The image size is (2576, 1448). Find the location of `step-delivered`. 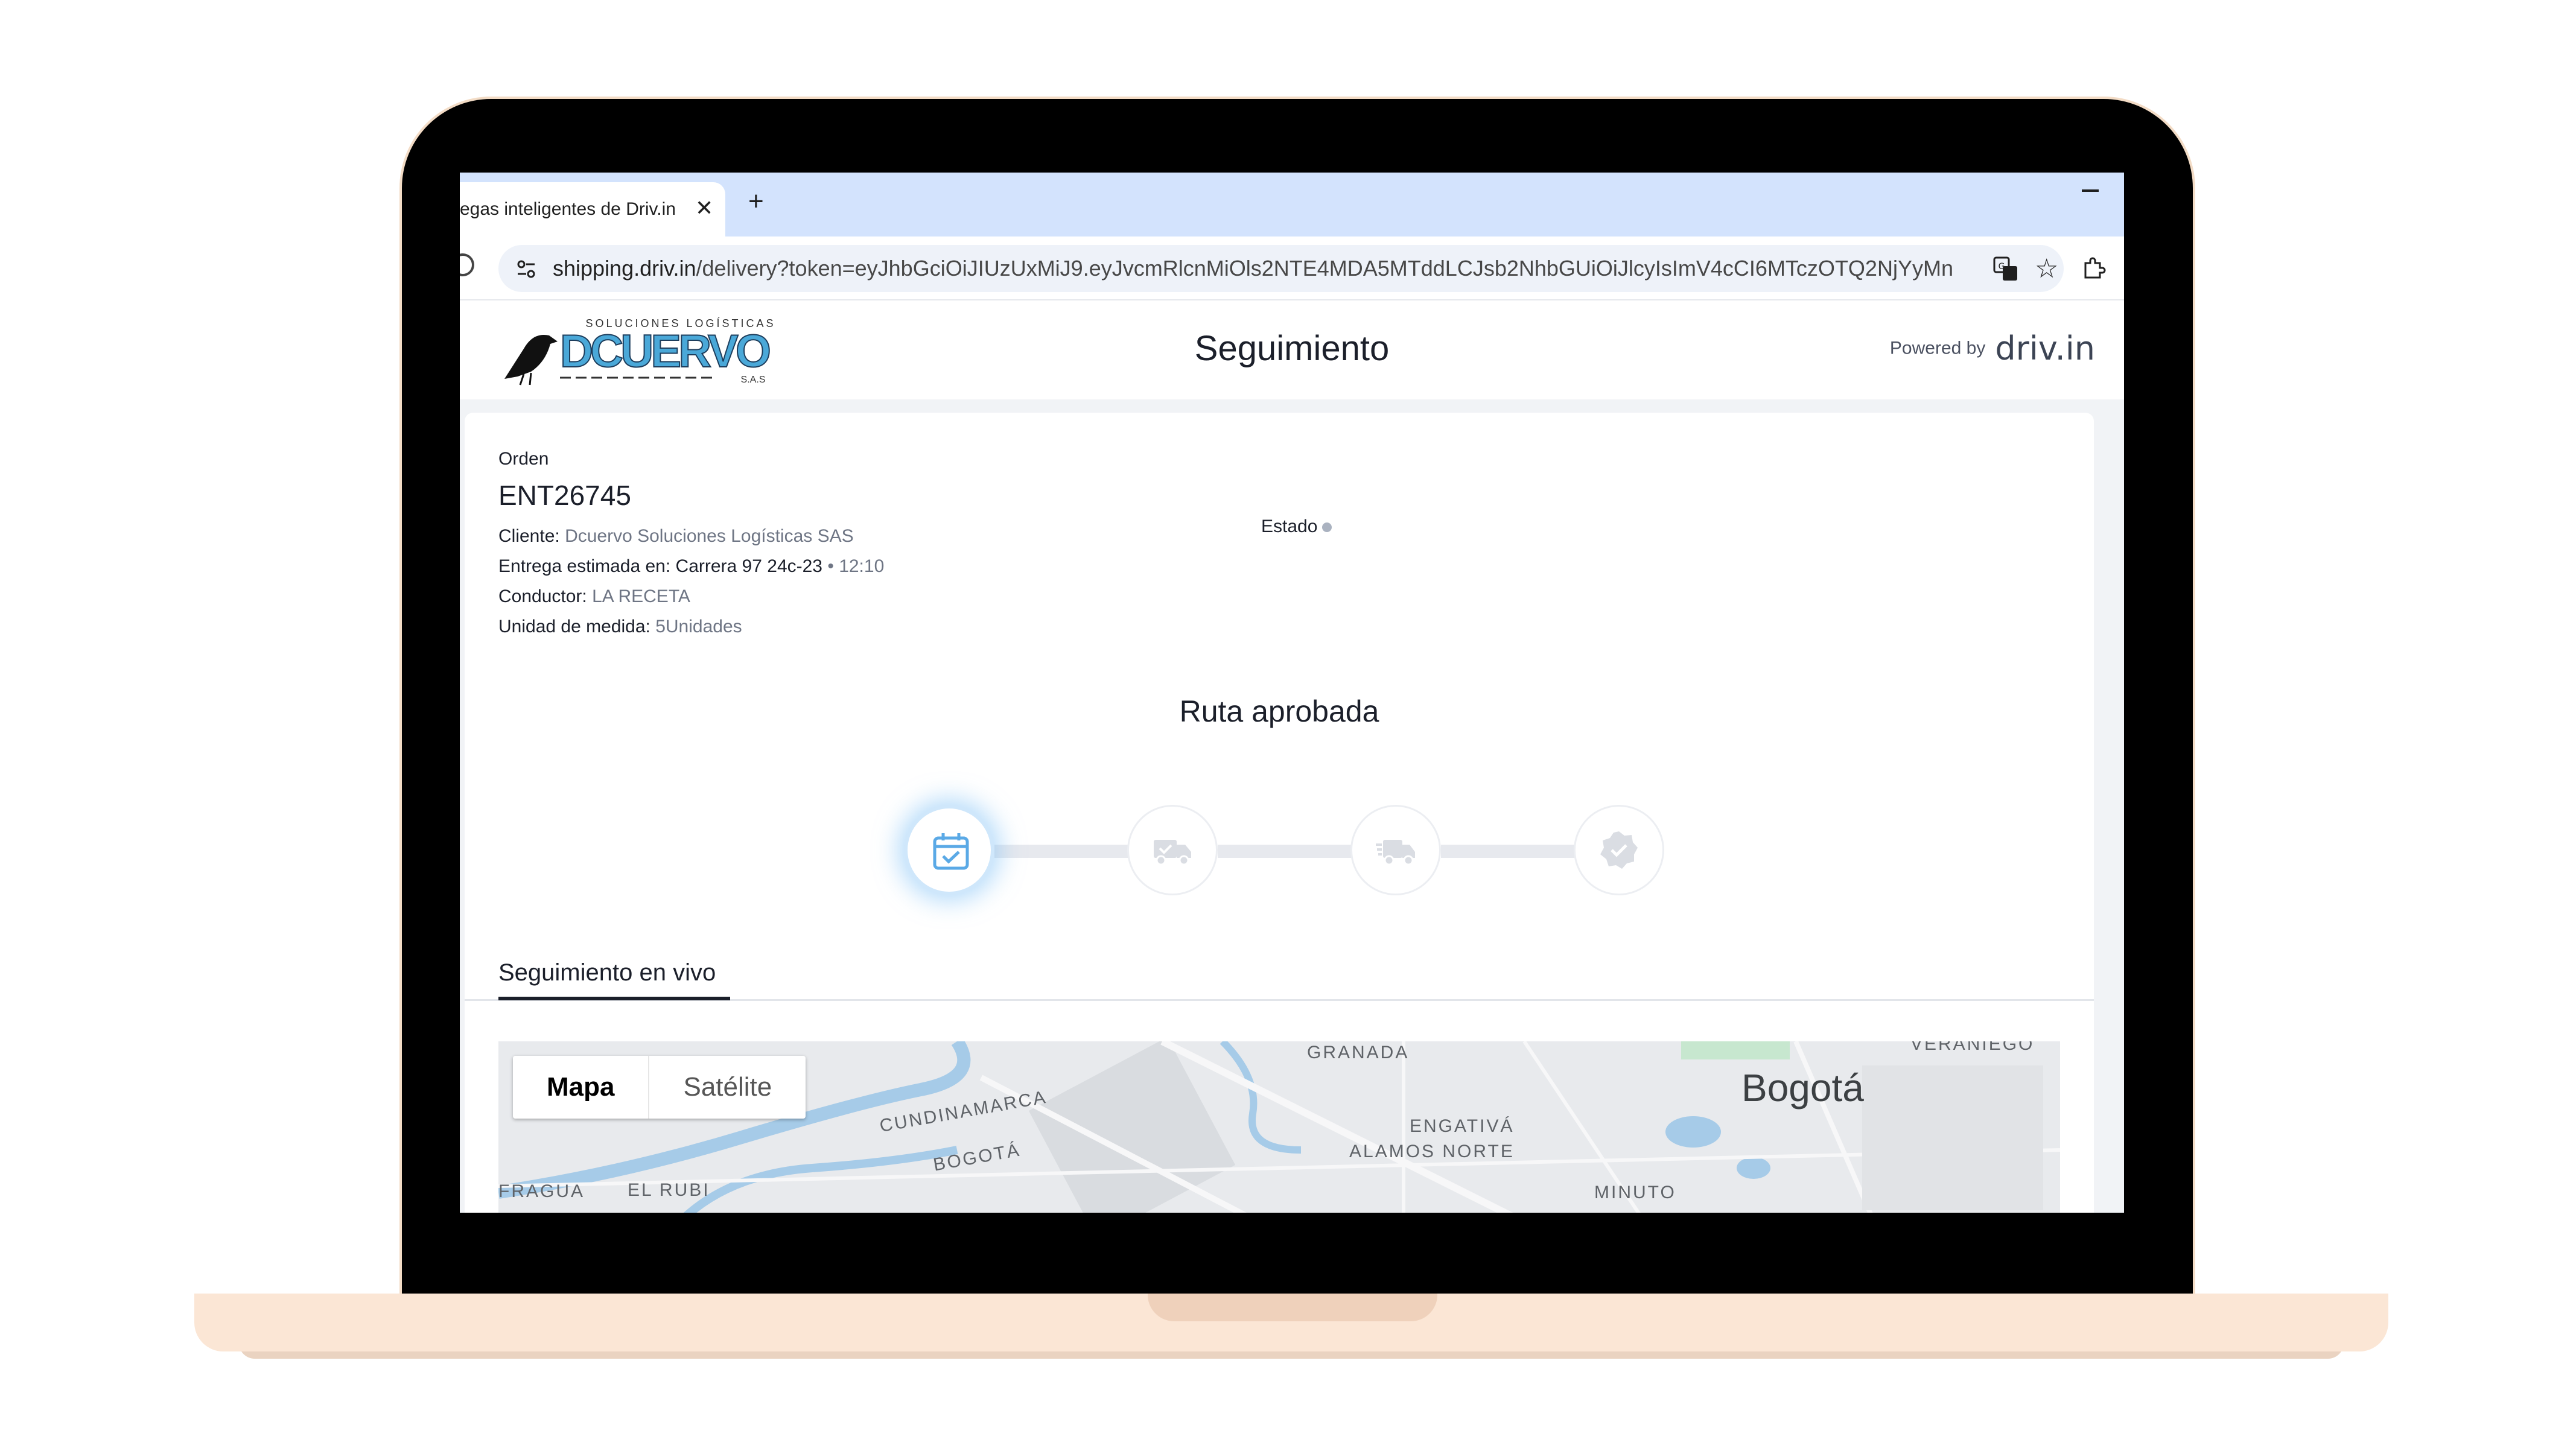

step-delivered is located at coordinates (1619, 850).